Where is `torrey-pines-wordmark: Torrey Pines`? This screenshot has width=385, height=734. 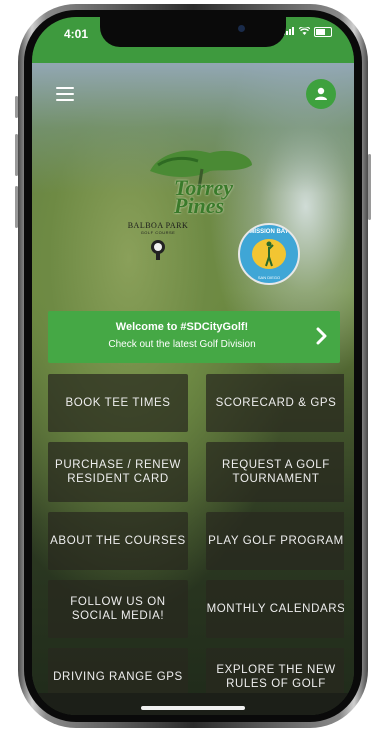 torrey-pines-wordmark: Torrey Pines is located at coordinates (204, 196).